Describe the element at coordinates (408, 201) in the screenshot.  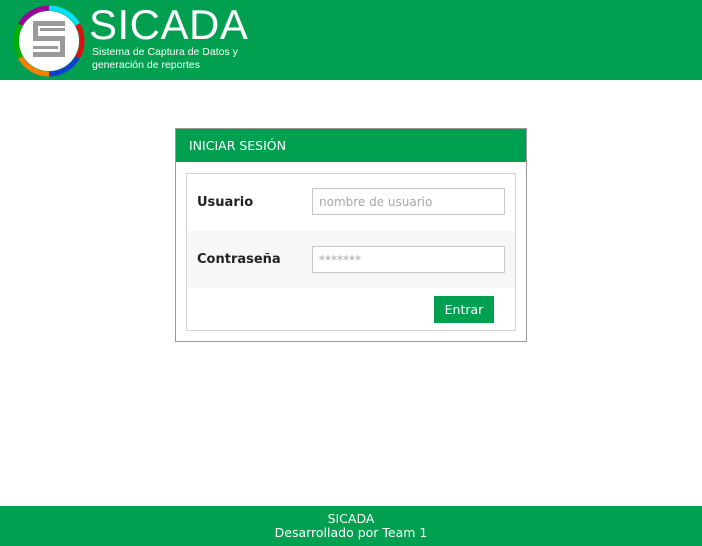
I see `username-input` at that location.